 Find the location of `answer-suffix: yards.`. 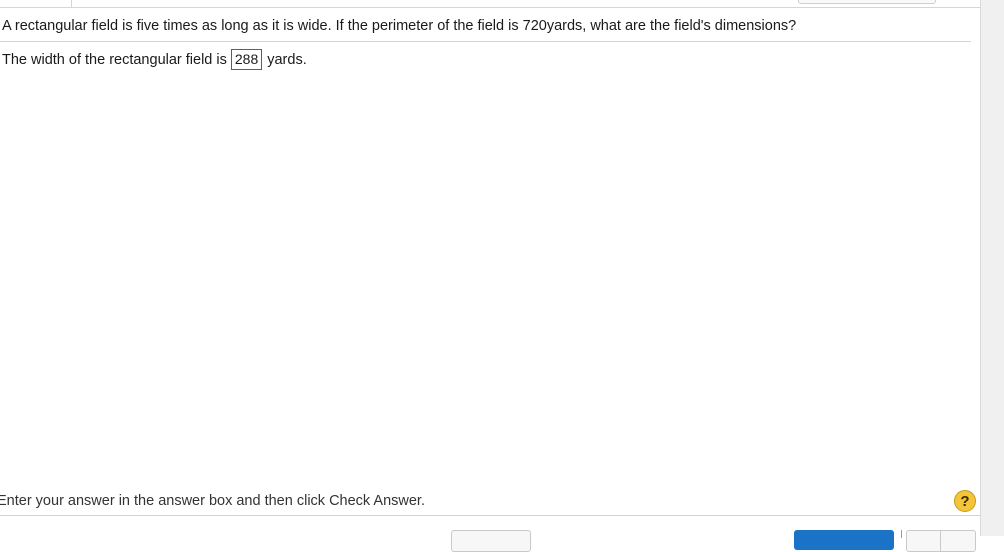

answer-suffix: yards. is located at coordinates (287, 59).